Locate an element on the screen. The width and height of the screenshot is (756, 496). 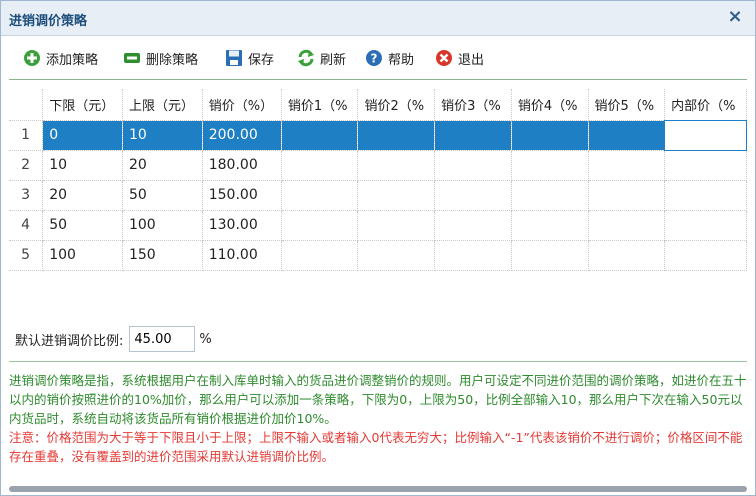
exit-icon is located at coordinates (444, 58).